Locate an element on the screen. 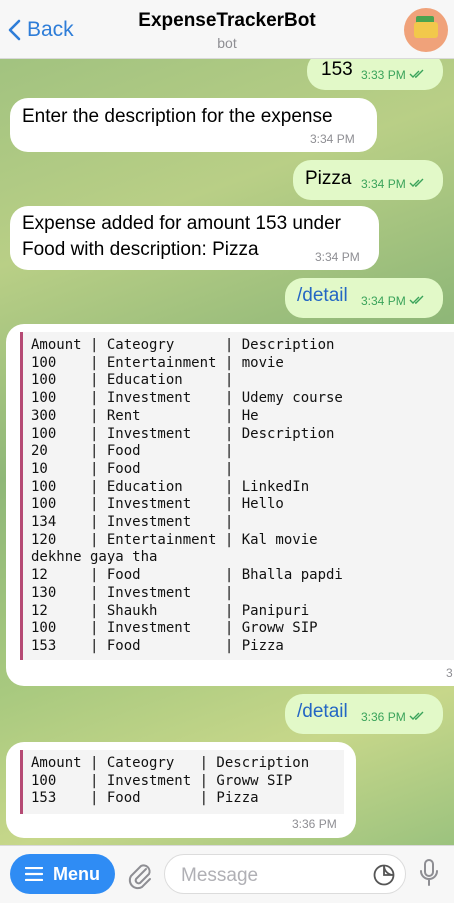 The width and height of the screenshot is (454, 903). message-outgoing: /detail 3:34 PM is located at coordinates (364, 298).